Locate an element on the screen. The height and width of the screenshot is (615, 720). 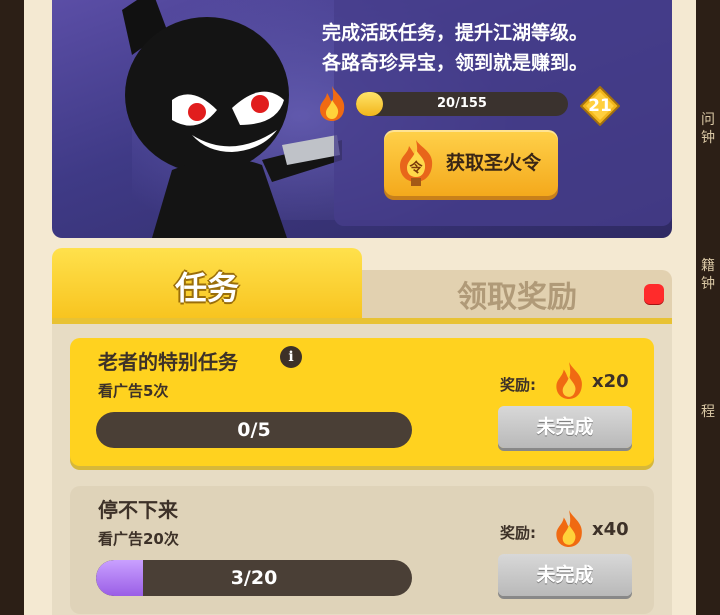
task-progress-bar: 0/5 is located at coordinates (254, 430).